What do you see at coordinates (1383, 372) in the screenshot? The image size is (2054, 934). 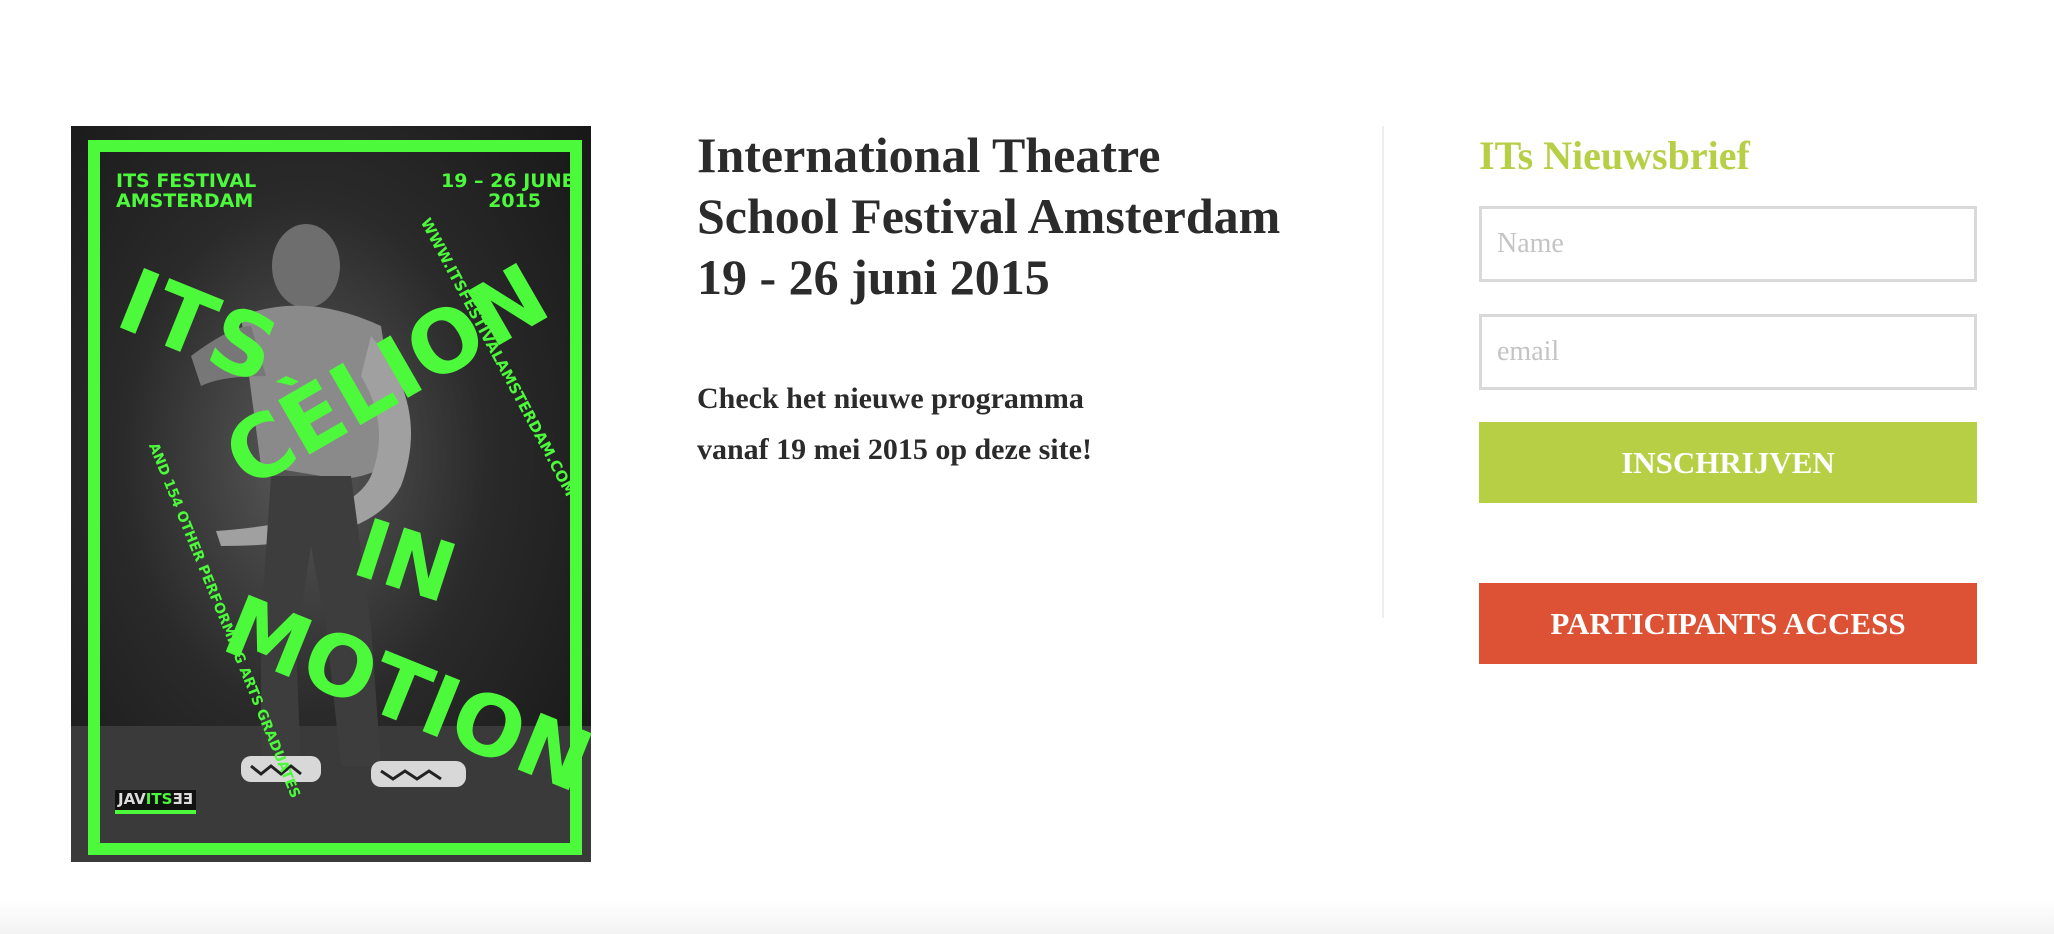 I see `column-divider` at bounding box center [1383, 372].